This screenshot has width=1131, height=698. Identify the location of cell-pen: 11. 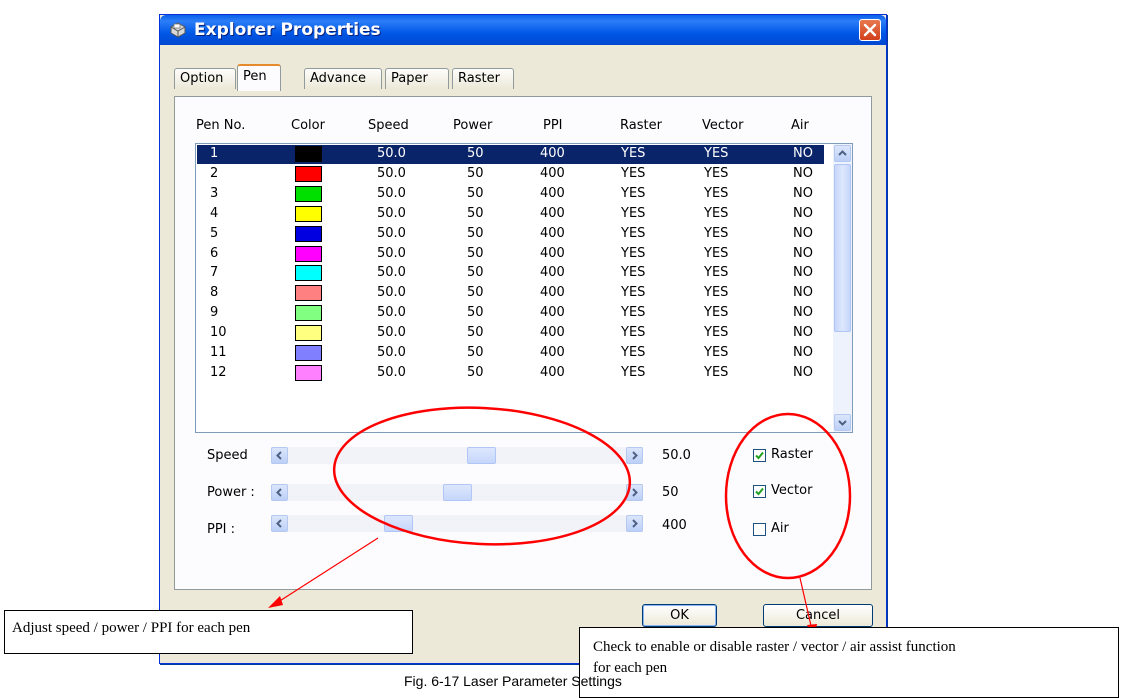
(218, 352).